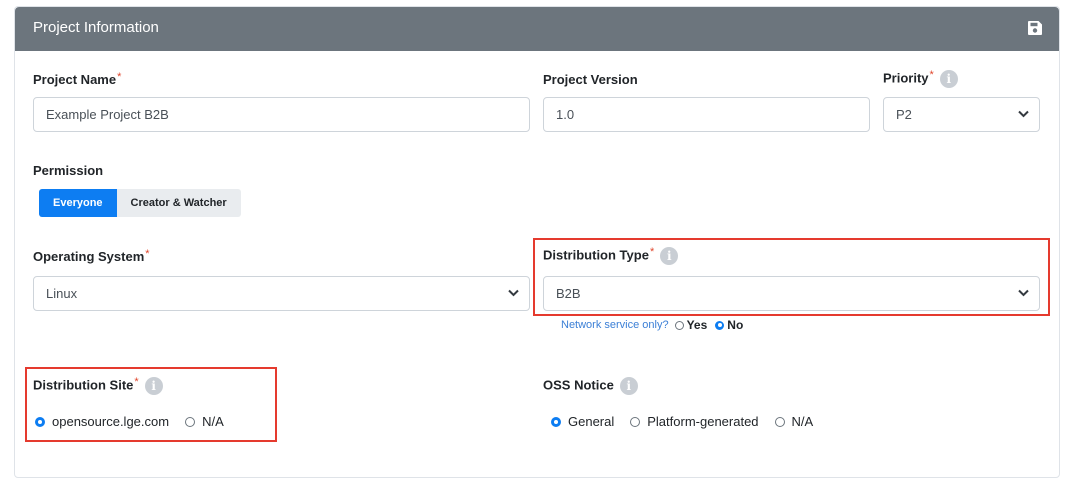 The height and width of the screenshot is (478, 1088). Describe the element at coordinates (920, 78) in the screenshot. I see `priority-label: Priority* i` at that location.